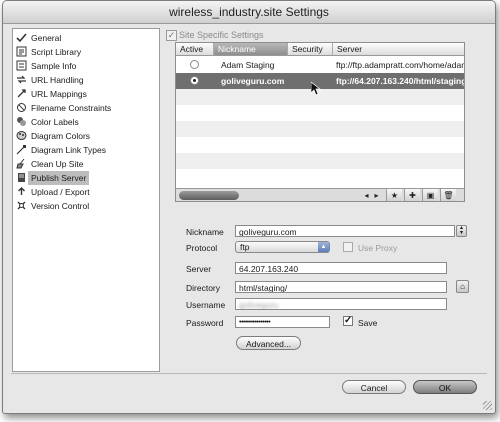 This screenshot has width=500, height=422. What do you see at coordinates (348, 247) in the screenshot?
I see `use-proxy-checkbox` at bounding box center [348, 247].